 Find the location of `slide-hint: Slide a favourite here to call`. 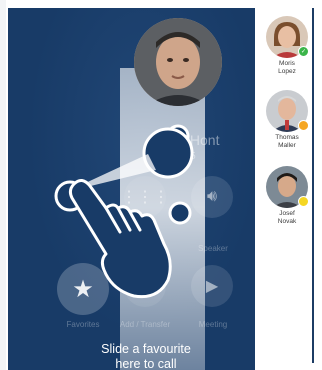

slide-hint: Slide a favourite here to call is located at coordinates (146, 356).